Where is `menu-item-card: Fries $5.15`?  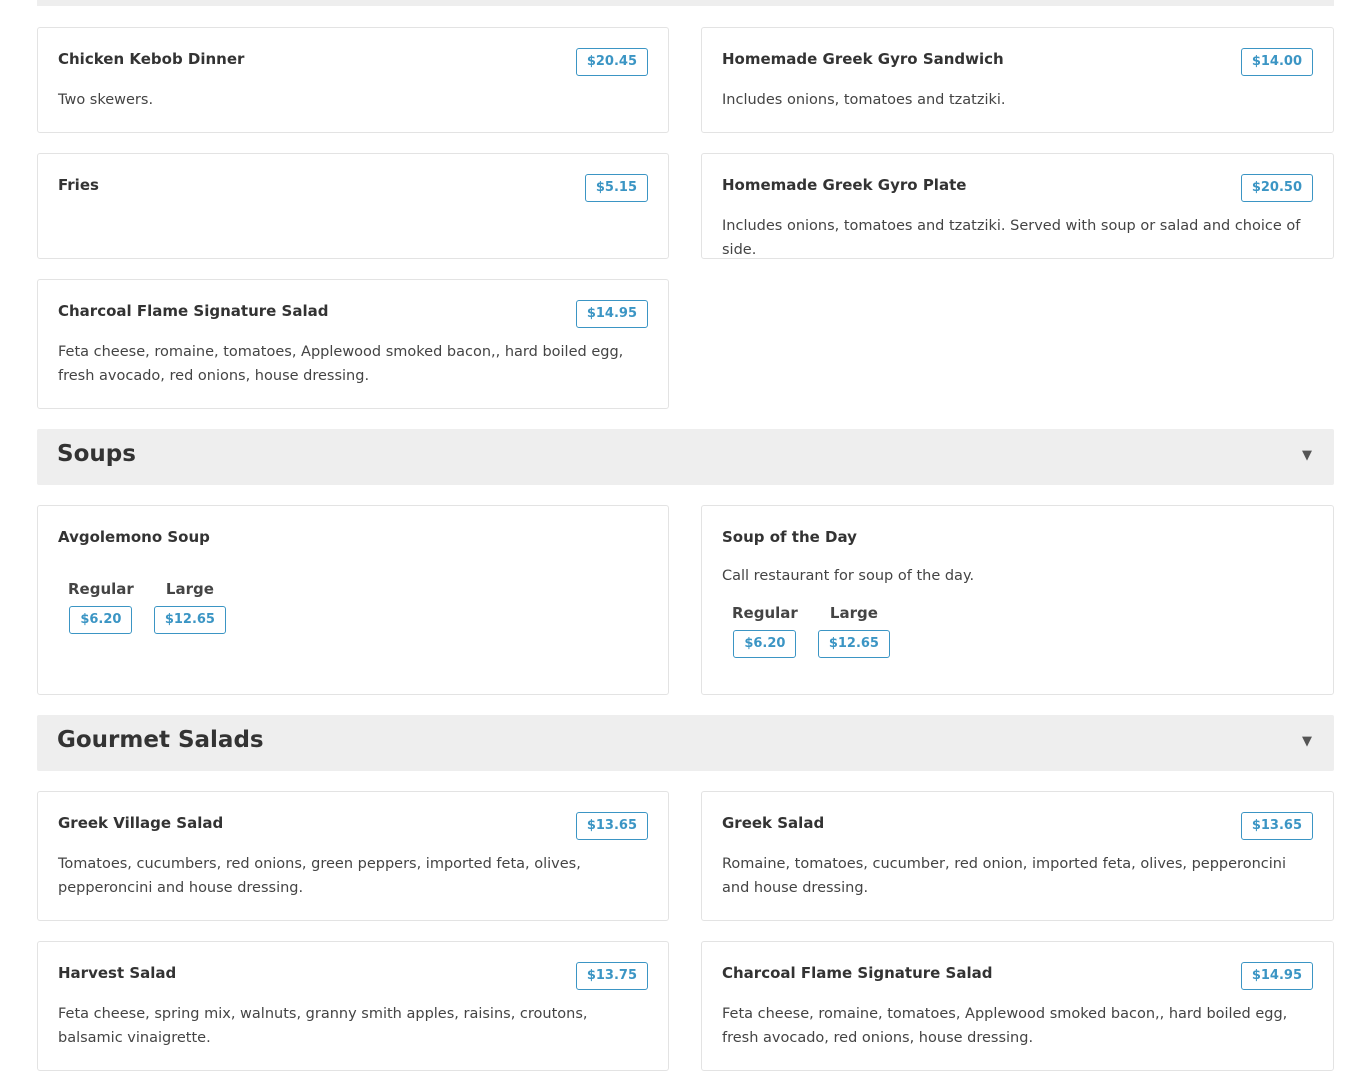
menu-item-card: Fries $5.15 is located at coordinates (353, 206).